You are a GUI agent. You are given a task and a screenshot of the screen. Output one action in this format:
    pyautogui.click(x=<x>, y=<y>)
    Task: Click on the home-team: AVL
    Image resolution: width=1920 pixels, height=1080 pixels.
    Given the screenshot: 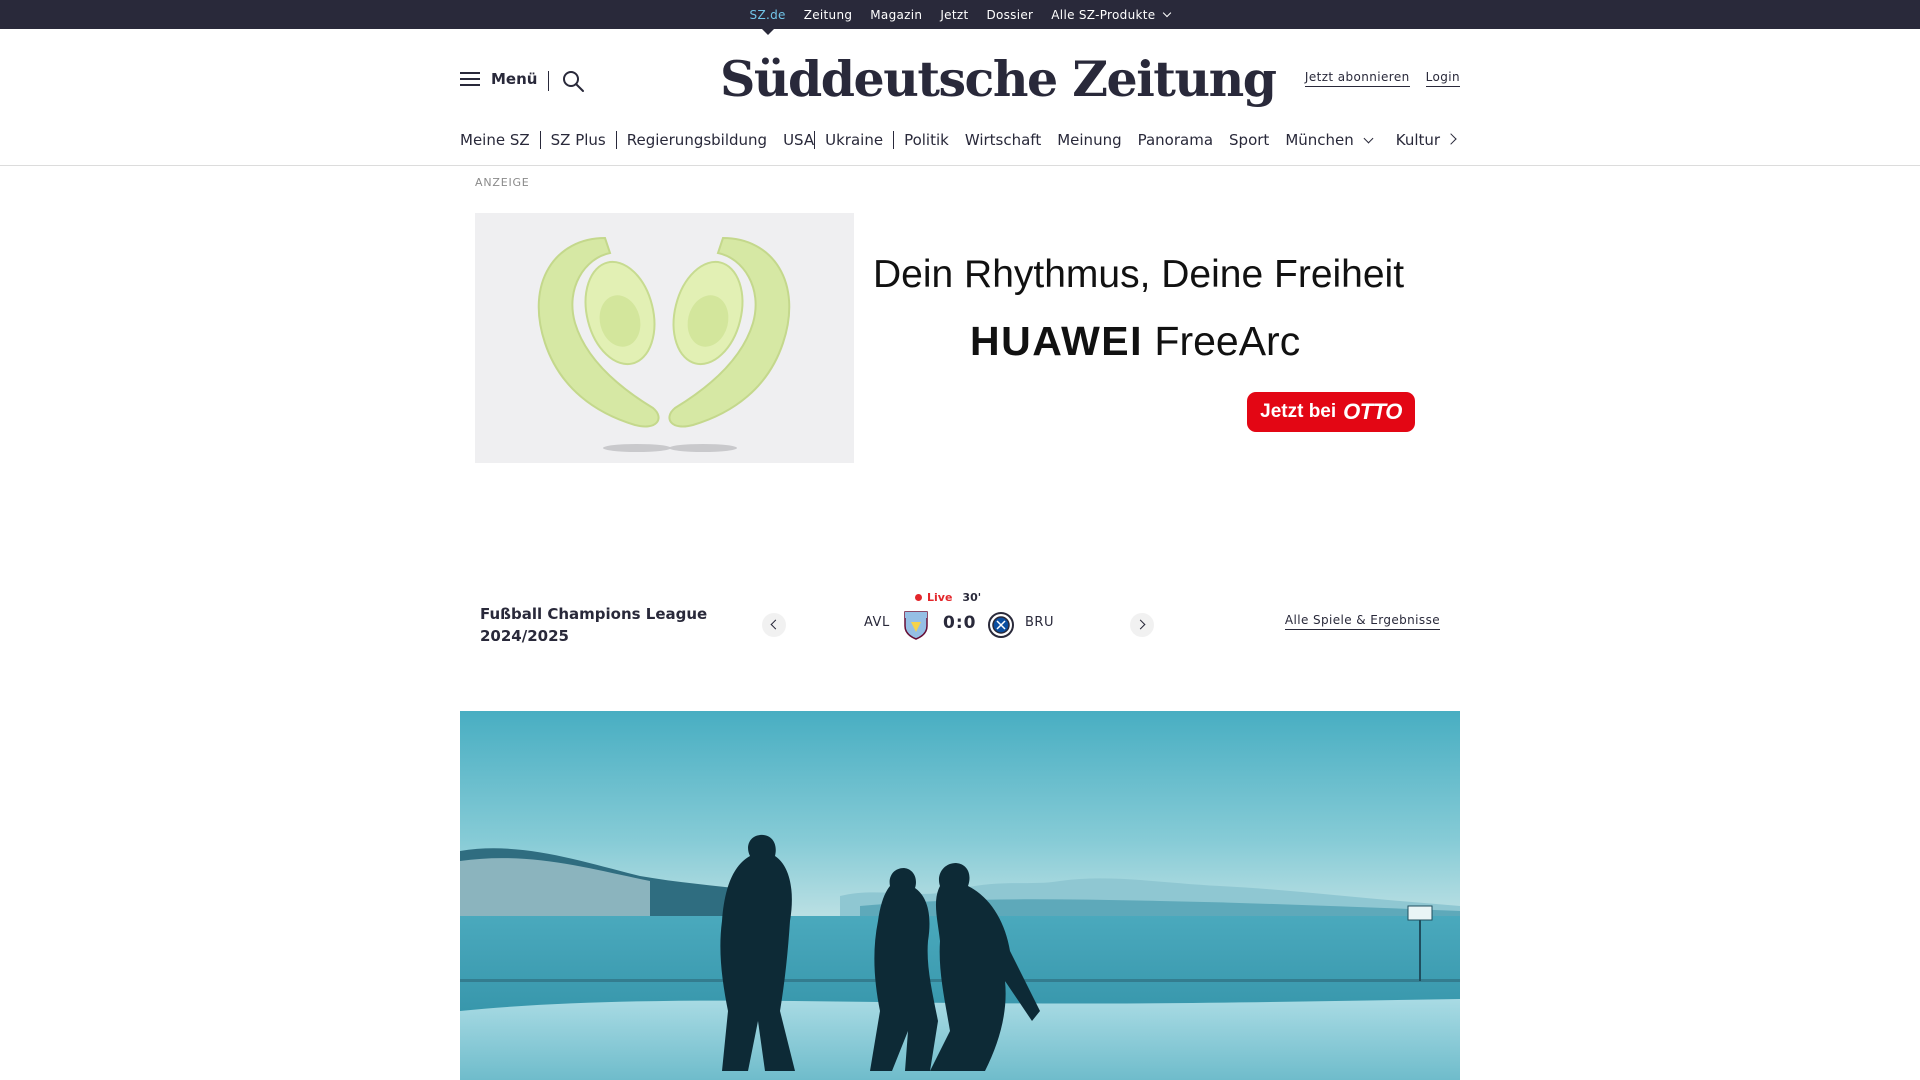 What is the action you would take?
    pyautogui.click(x=877, y=622)
    